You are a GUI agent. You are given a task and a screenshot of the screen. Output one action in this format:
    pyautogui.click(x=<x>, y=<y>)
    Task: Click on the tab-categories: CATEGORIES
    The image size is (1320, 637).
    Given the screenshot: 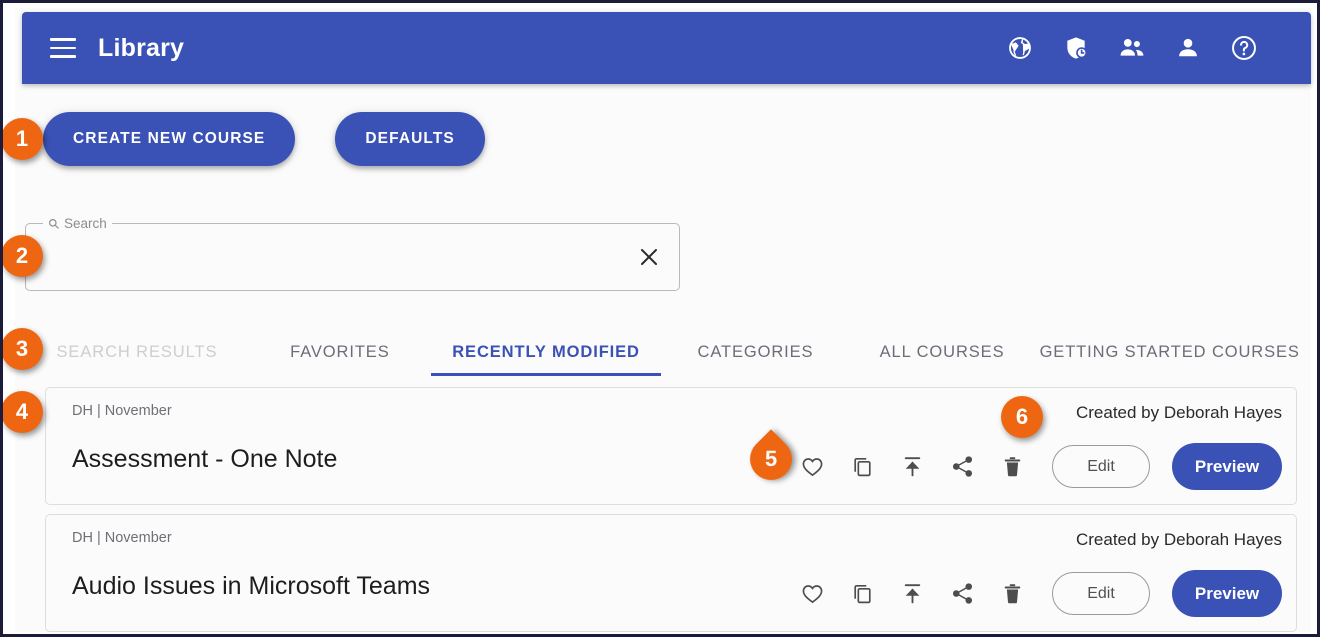 What is the action you would take?
    pyautogui.click(x=755, y=352)
    